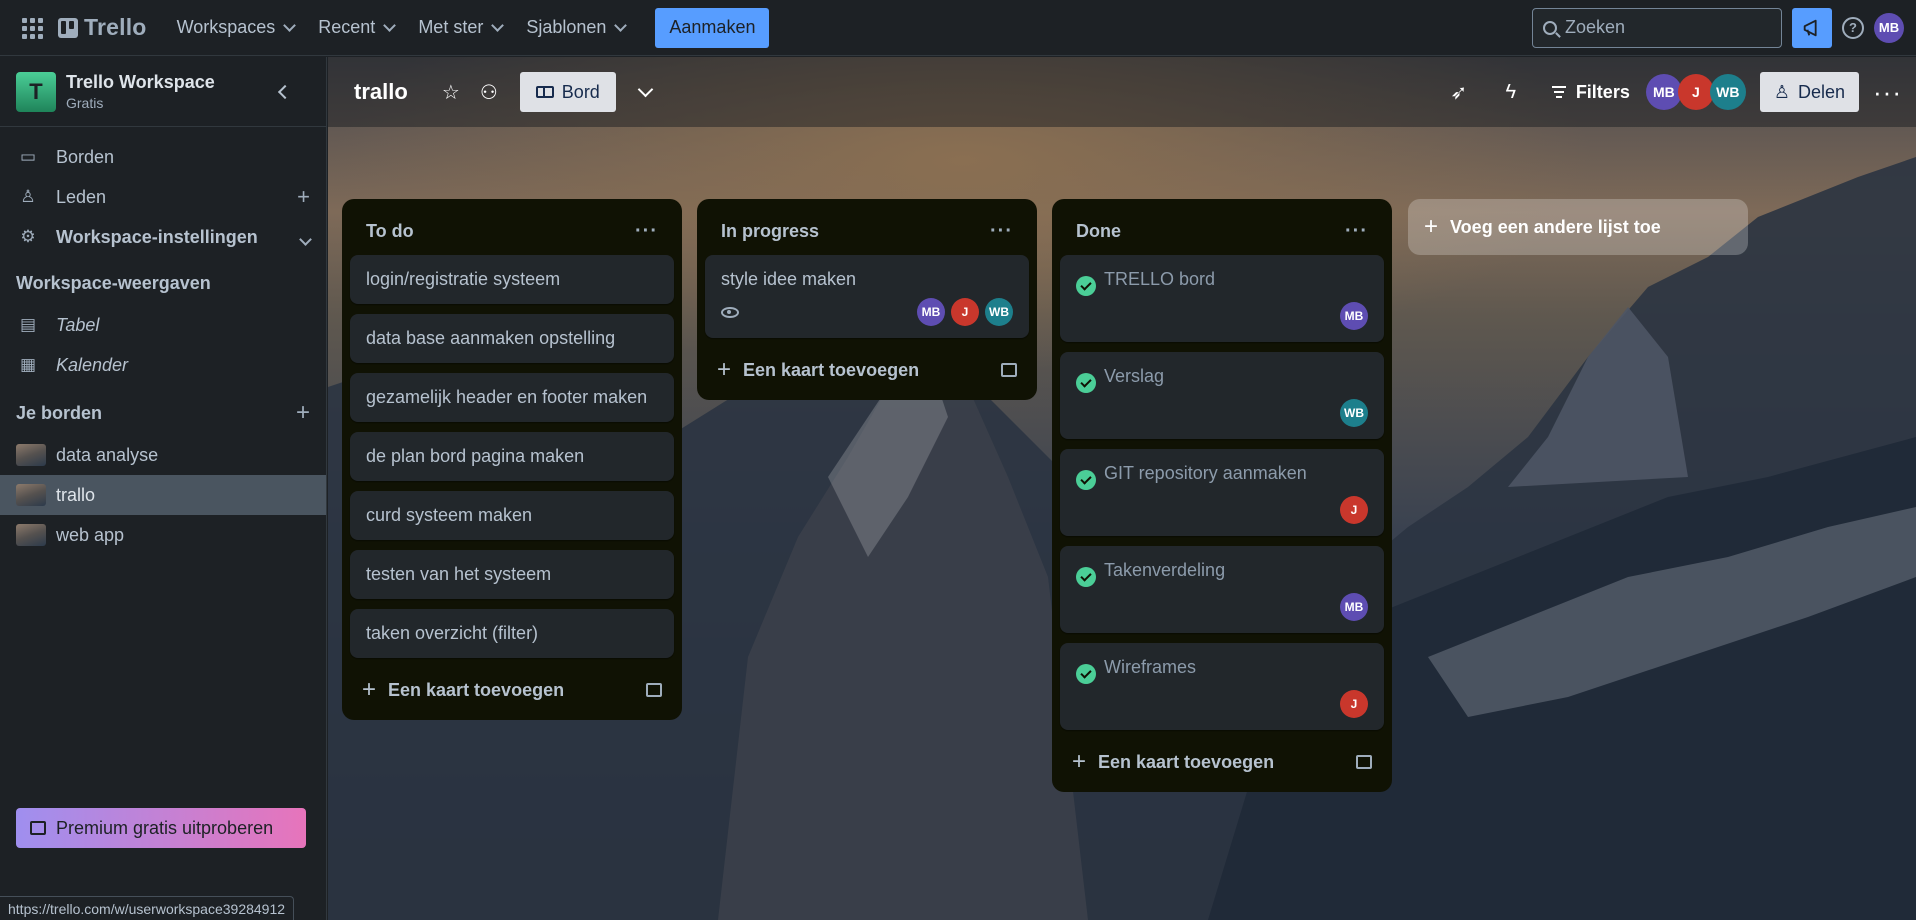 The width and height of the screenshot is (1916, 920). What do you see at coordinates (163, 157) in the screenshot?
I see `sidebar-item-boards: ▭ Borden` at bounding box center [163, 157].